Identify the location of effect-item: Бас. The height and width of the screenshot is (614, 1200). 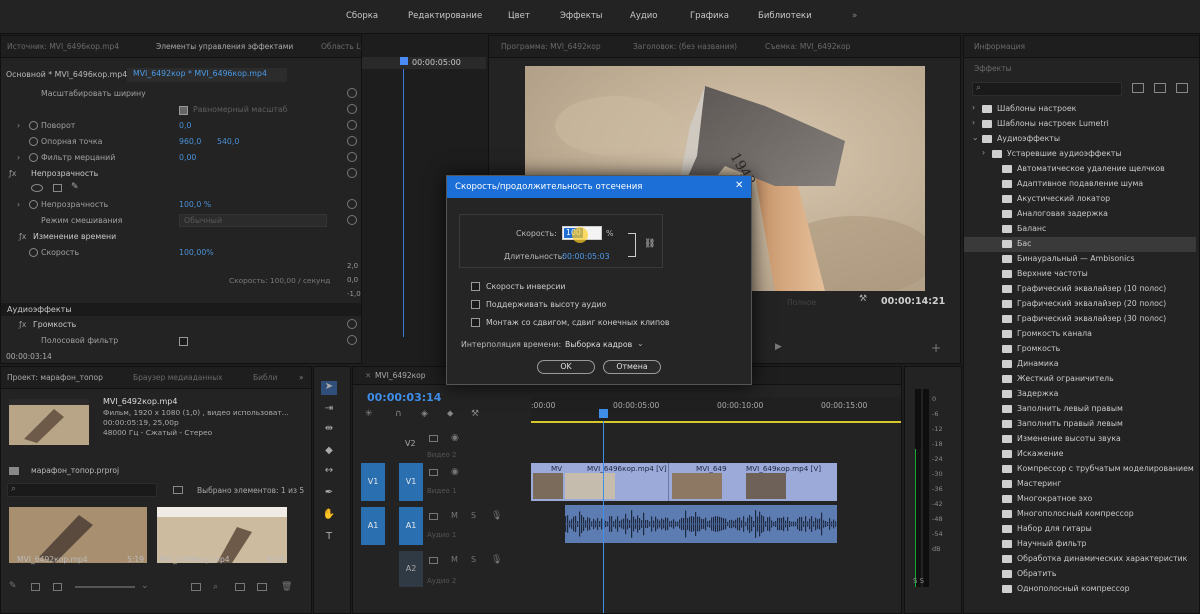
(1080, 244).